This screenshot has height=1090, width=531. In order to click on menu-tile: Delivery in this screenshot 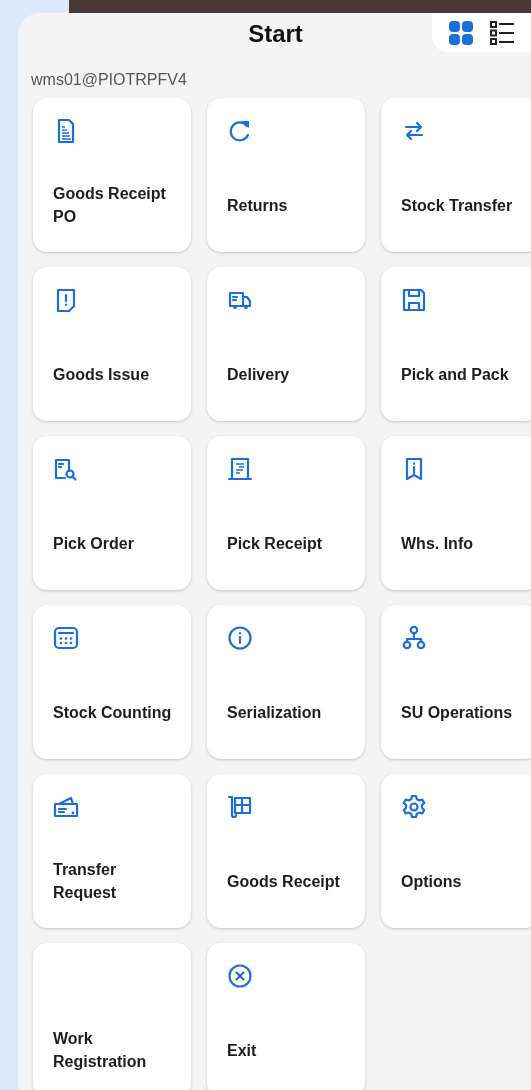, I will do `click(286, 344)`.